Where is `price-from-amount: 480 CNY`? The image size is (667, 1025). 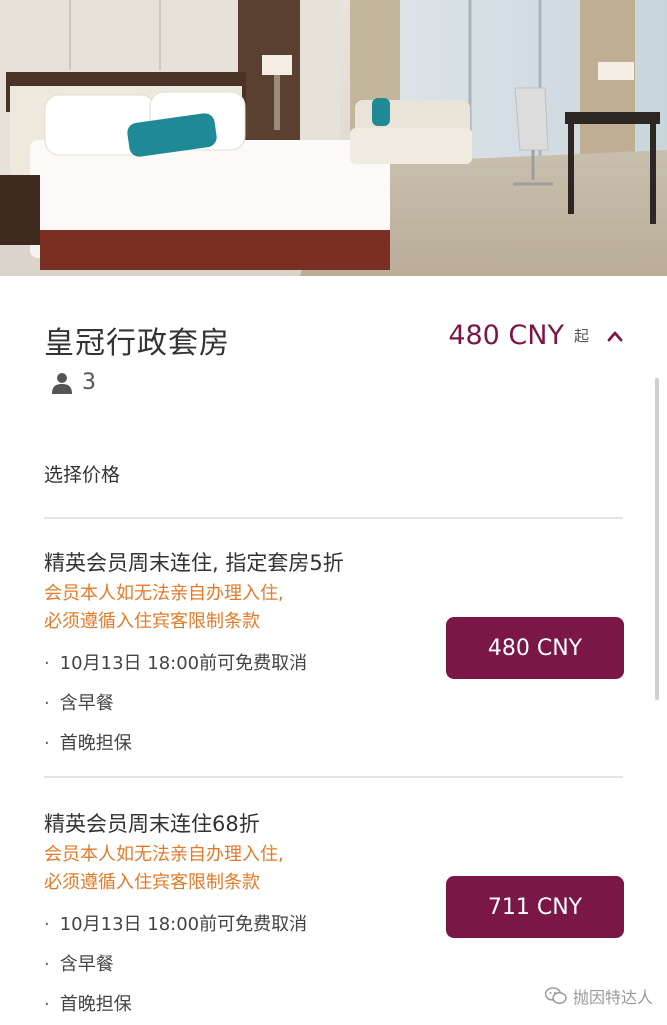
price-from-amount: 480 CNY is located at coordinates (506, 335).